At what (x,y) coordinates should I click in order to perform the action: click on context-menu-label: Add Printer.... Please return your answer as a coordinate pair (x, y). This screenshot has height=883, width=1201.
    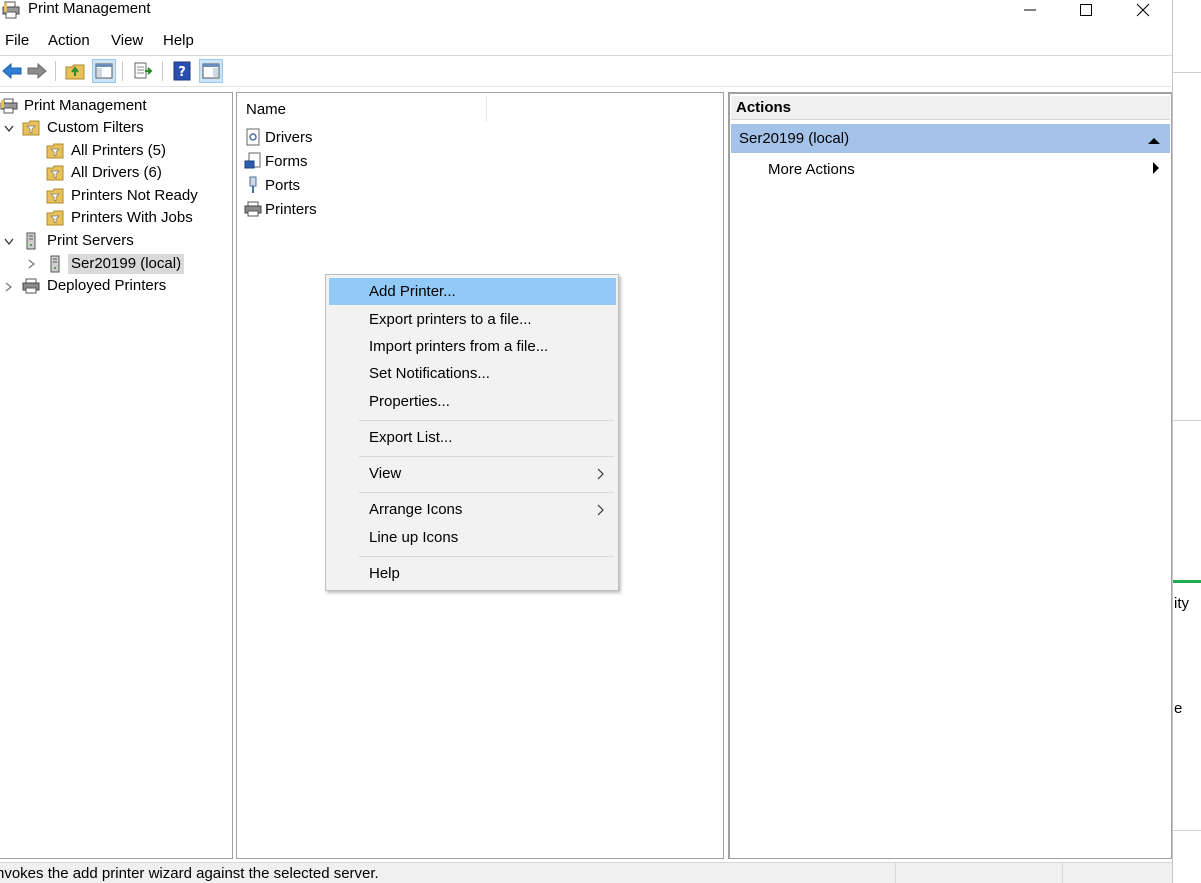
    Looking at the image, I should click on (412, 291).